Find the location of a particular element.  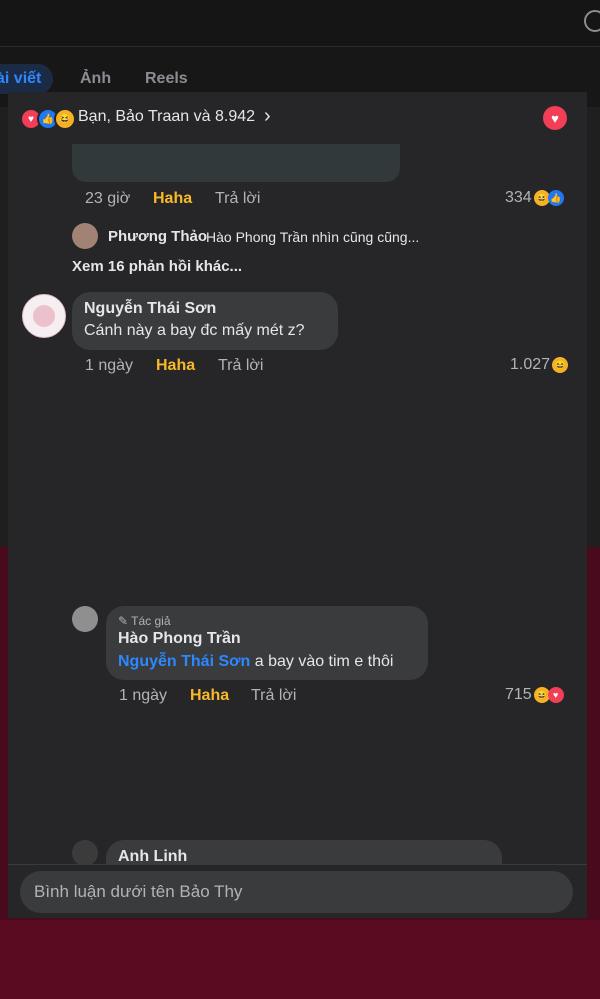

comment-text: Nguyễn Thái Sơn a bay vào tim e thôi is located at coordinates (255, 662).